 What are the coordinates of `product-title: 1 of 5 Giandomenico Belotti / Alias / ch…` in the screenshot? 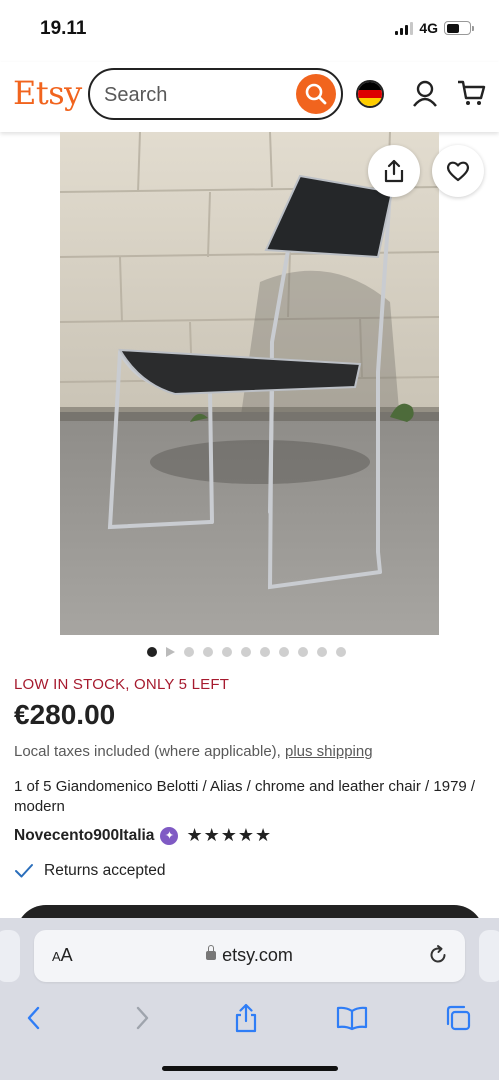 It's located at (245, 796).